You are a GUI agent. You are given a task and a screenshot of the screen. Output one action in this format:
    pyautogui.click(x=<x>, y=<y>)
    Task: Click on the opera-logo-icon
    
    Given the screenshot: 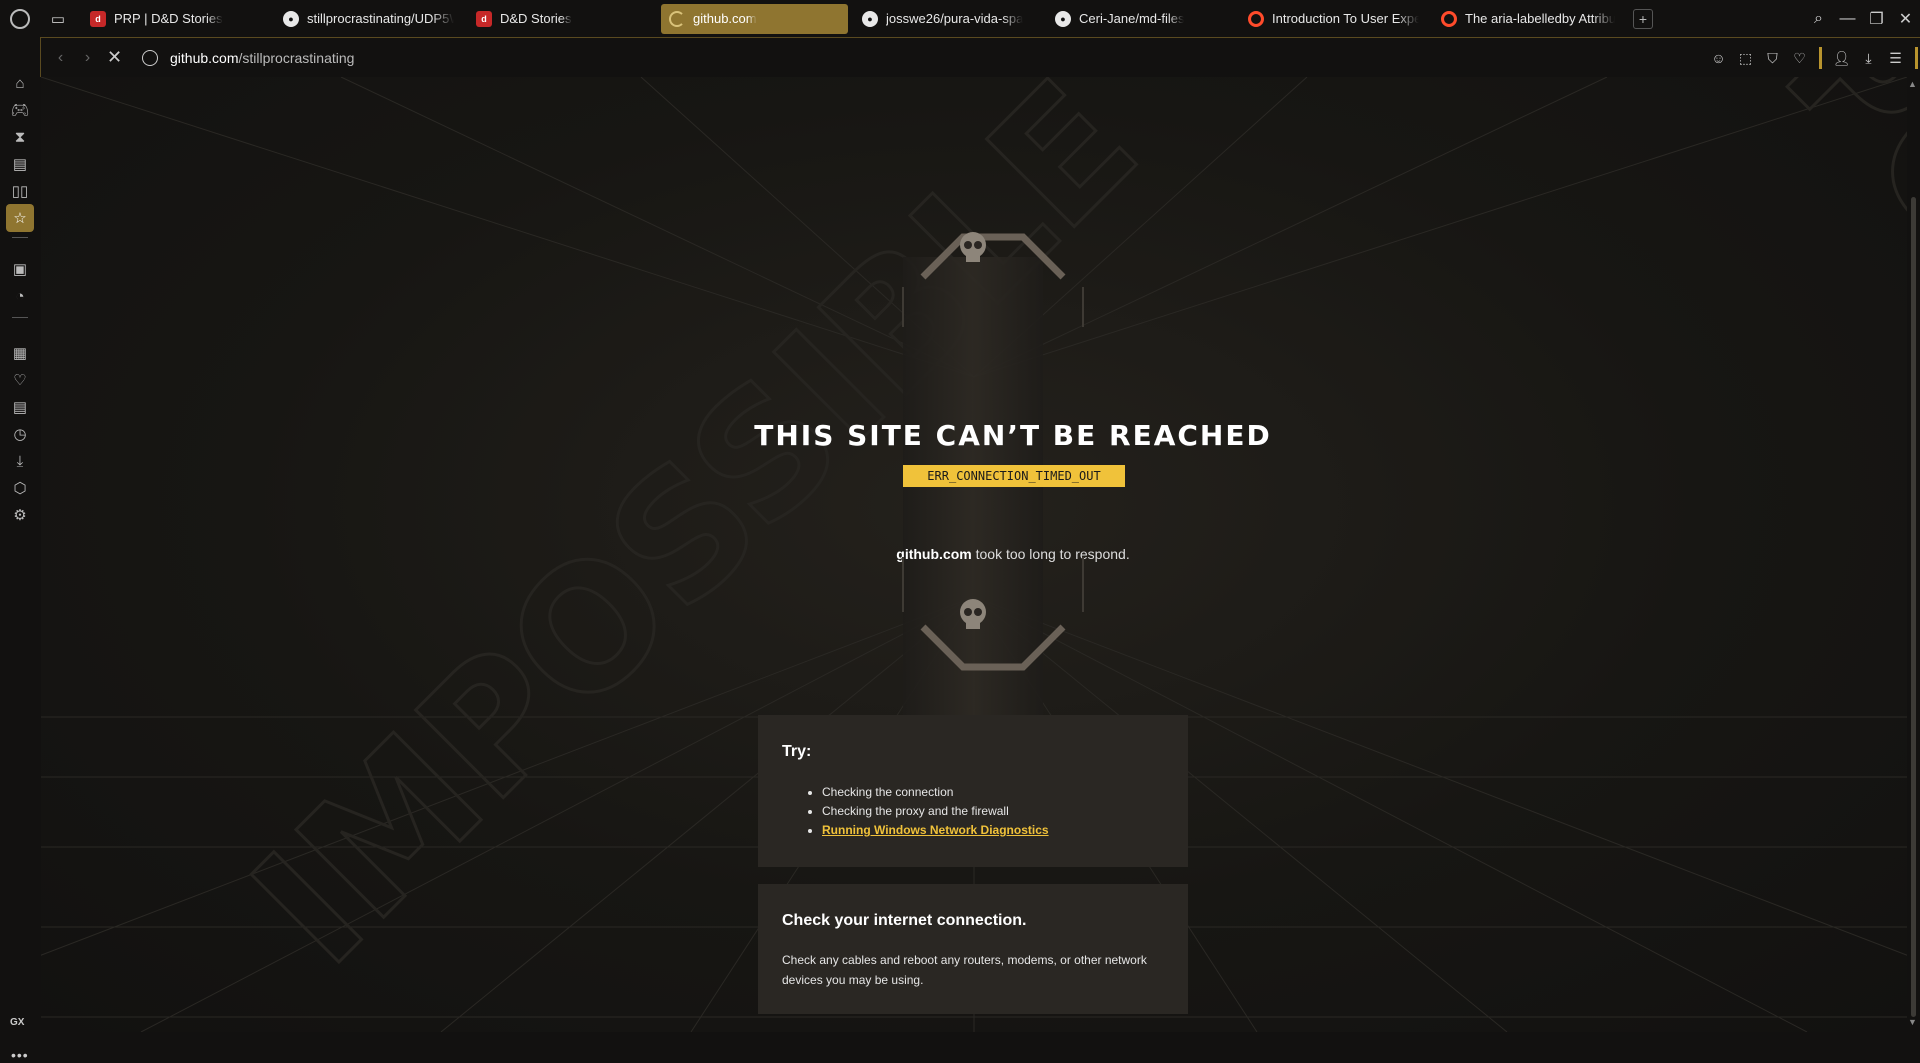 What is the action you would take?
    pyautogui.click(x=20, y=18)
    